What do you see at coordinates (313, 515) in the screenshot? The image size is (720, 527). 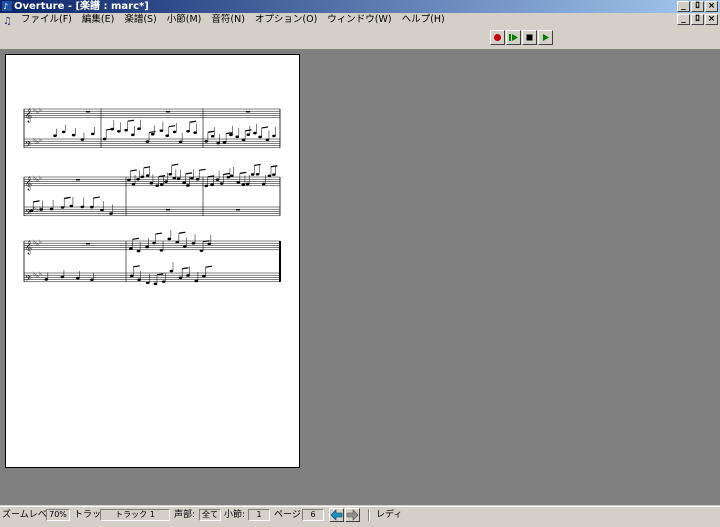 I see `page-field: 6` at bounding box center [313, 515].